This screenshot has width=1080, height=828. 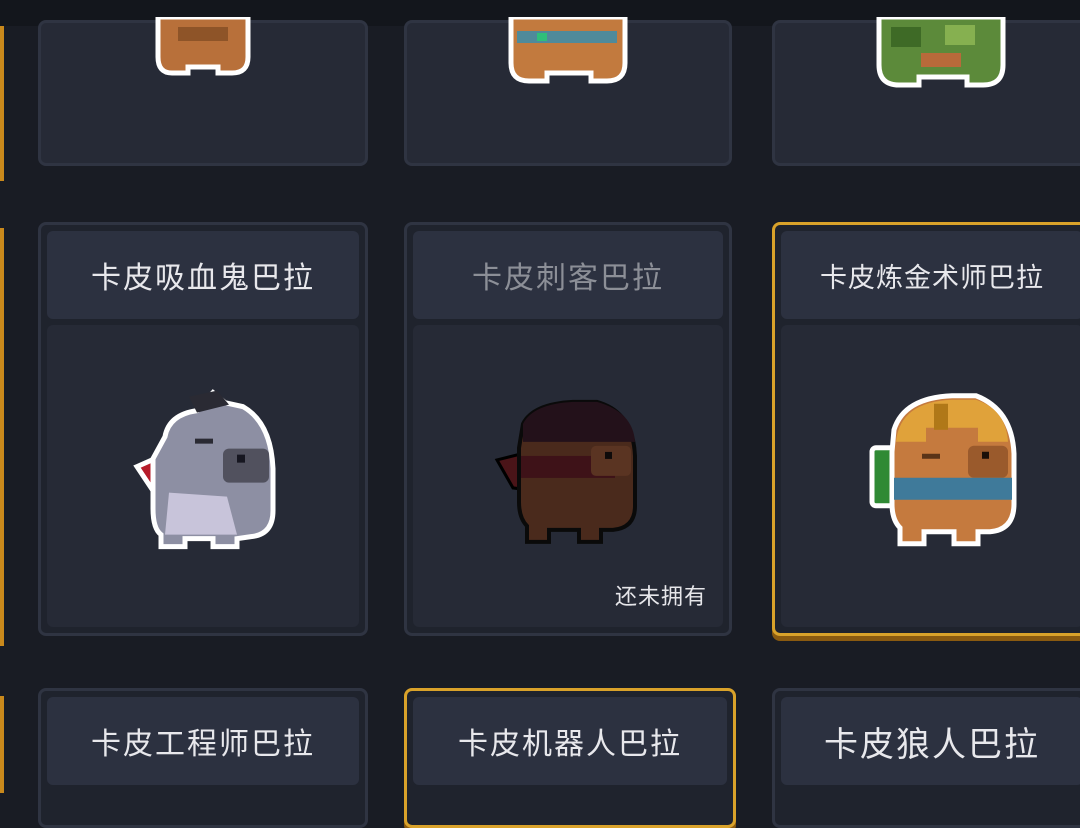 I want to click on skin-name-label: 卡皮狼人巴拉, so click(x=932, y=744).